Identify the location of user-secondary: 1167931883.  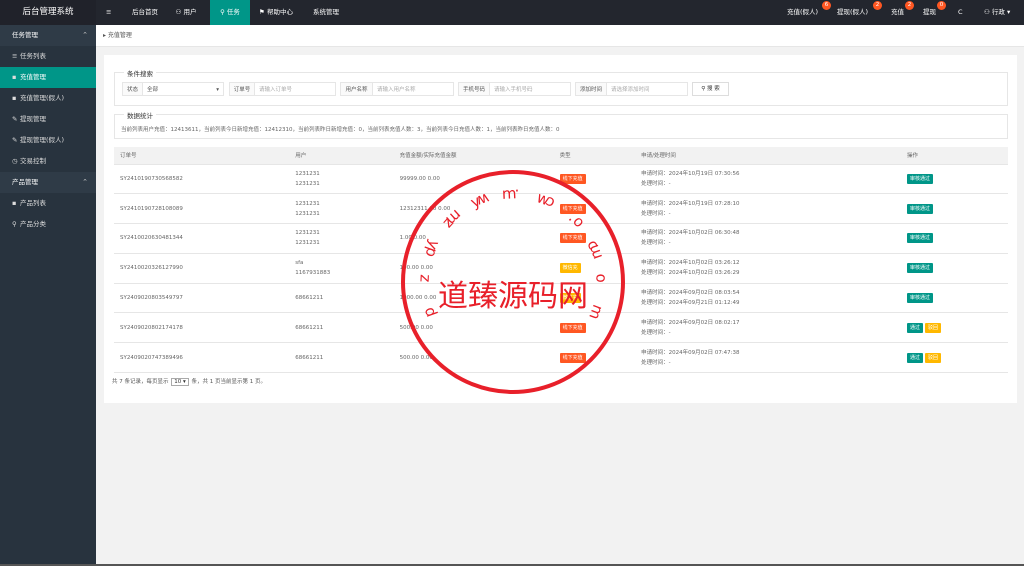
(313, 273).